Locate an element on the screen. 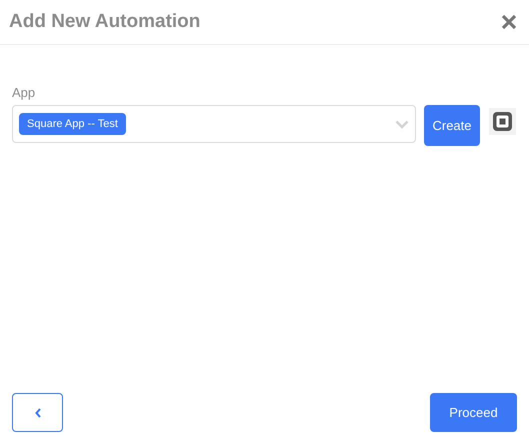 The image size is (529, 437). create-button: Create is located at coordinates (452, 125).